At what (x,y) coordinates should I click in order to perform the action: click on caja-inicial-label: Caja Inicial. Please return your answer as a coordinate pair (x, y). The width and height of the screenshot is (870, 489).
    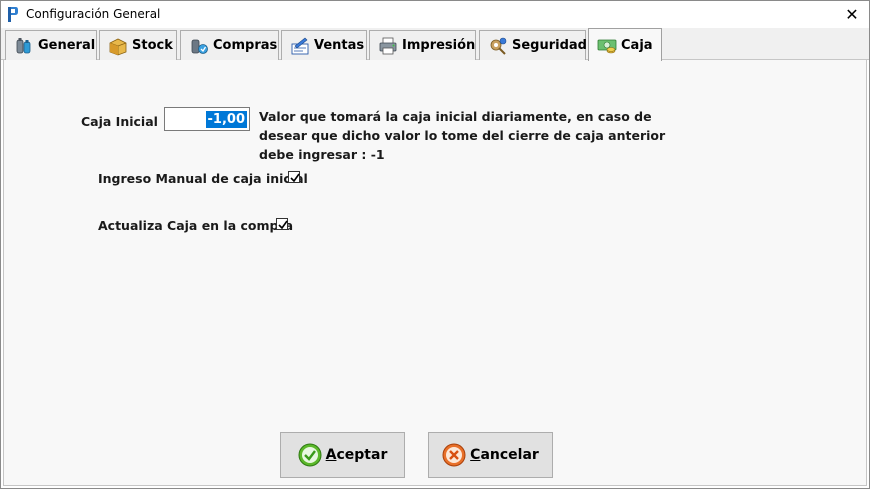
    Looking at the image, I should click on (119, 121).